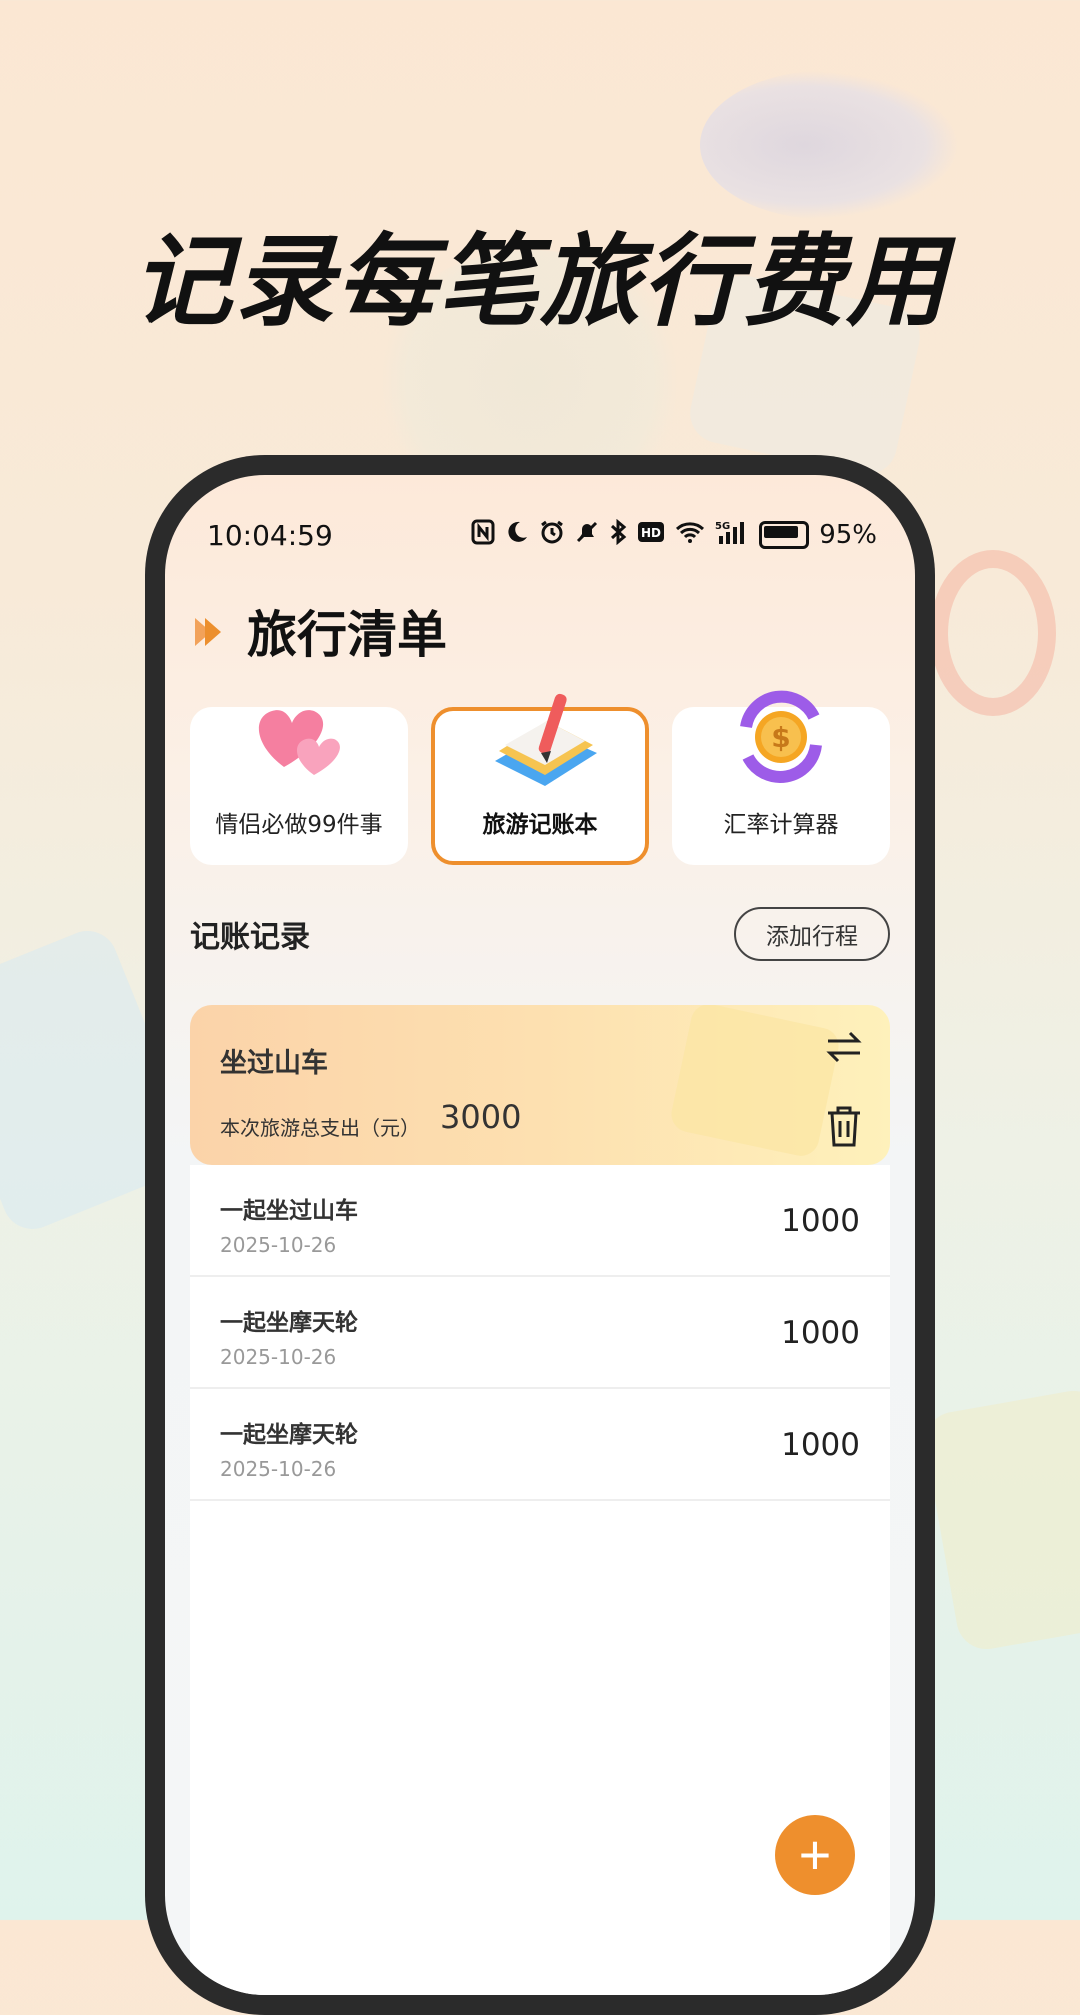  Describe the element at coordinates (722, 526) in the screenshot. I see `svg-text: 5G` at that location.